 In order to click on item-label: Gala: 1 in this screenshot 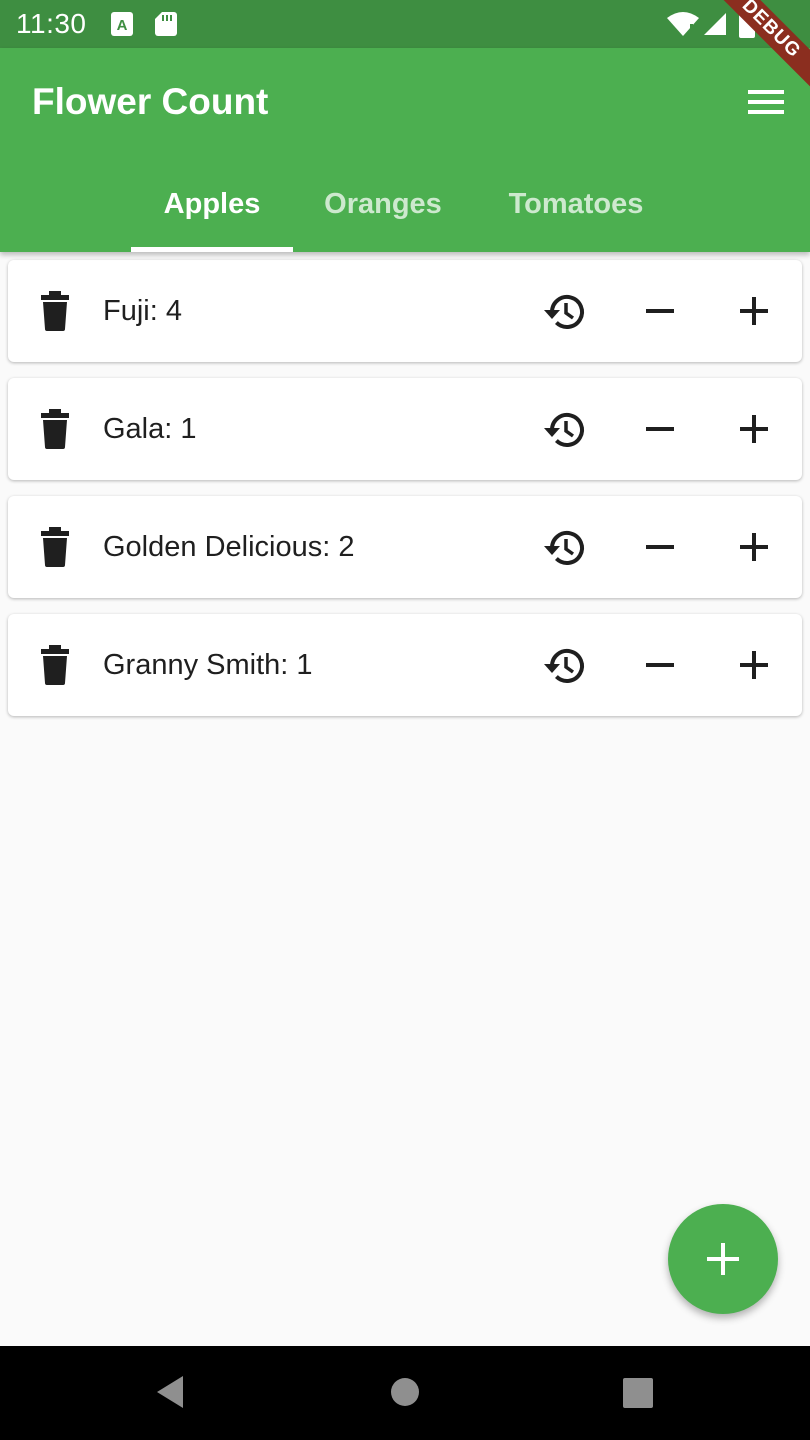, I will do `click(150, 429)`.